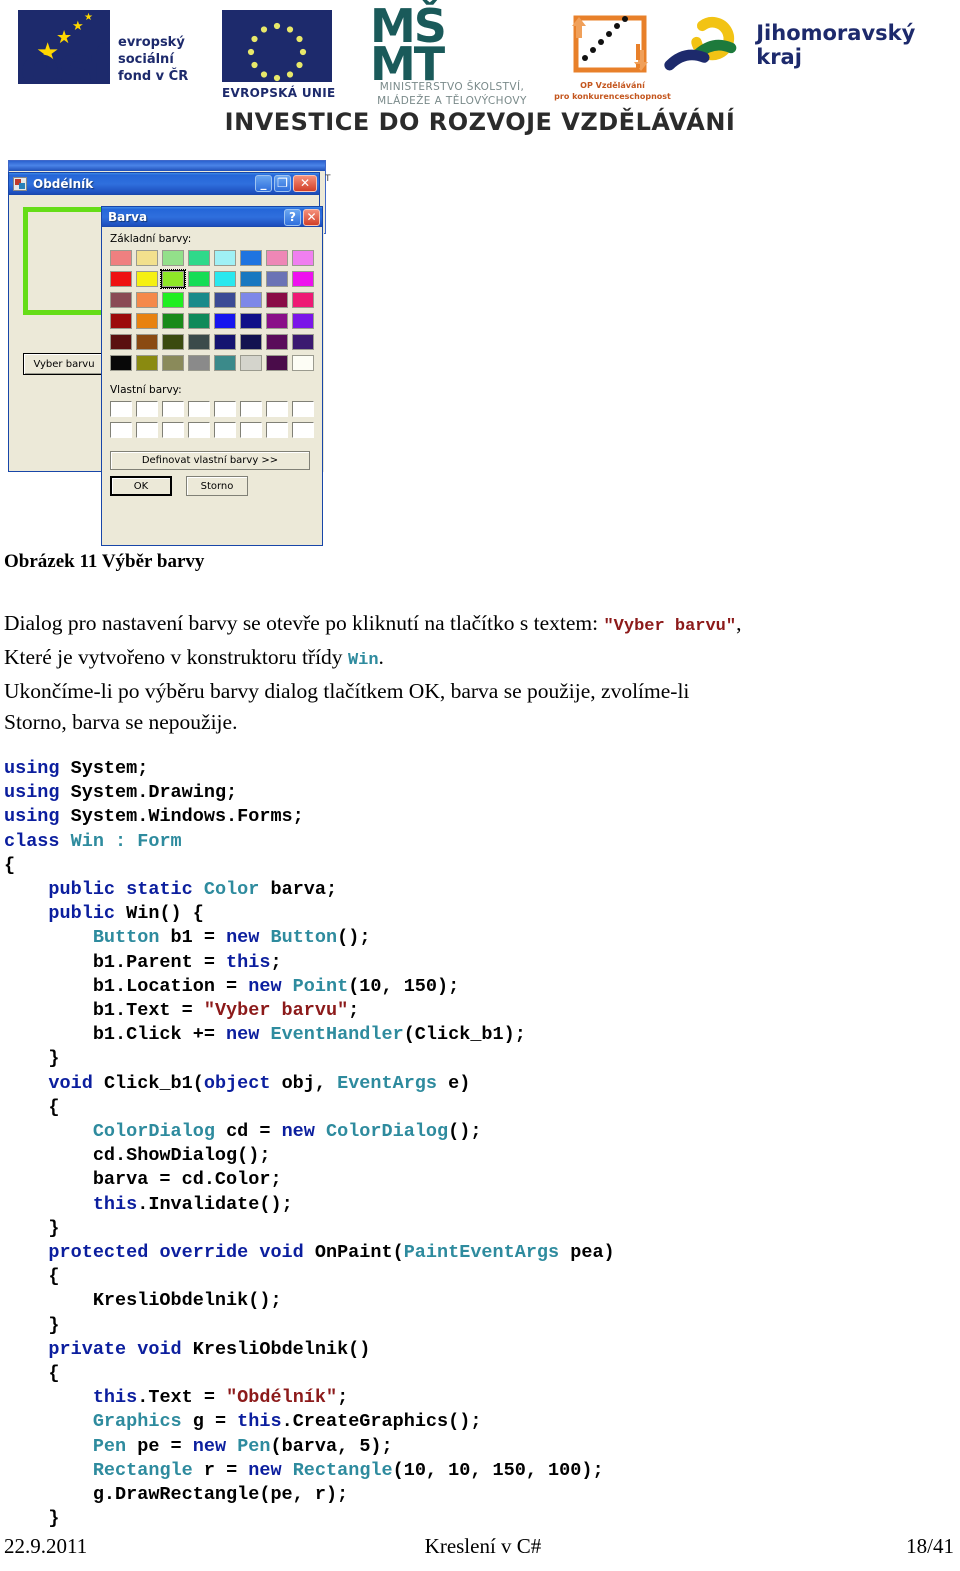 This screenshot has width=960, height=1571. I want to click on code-line: ColorDialog cd = new ColorDialog();, so click(480, 1132).